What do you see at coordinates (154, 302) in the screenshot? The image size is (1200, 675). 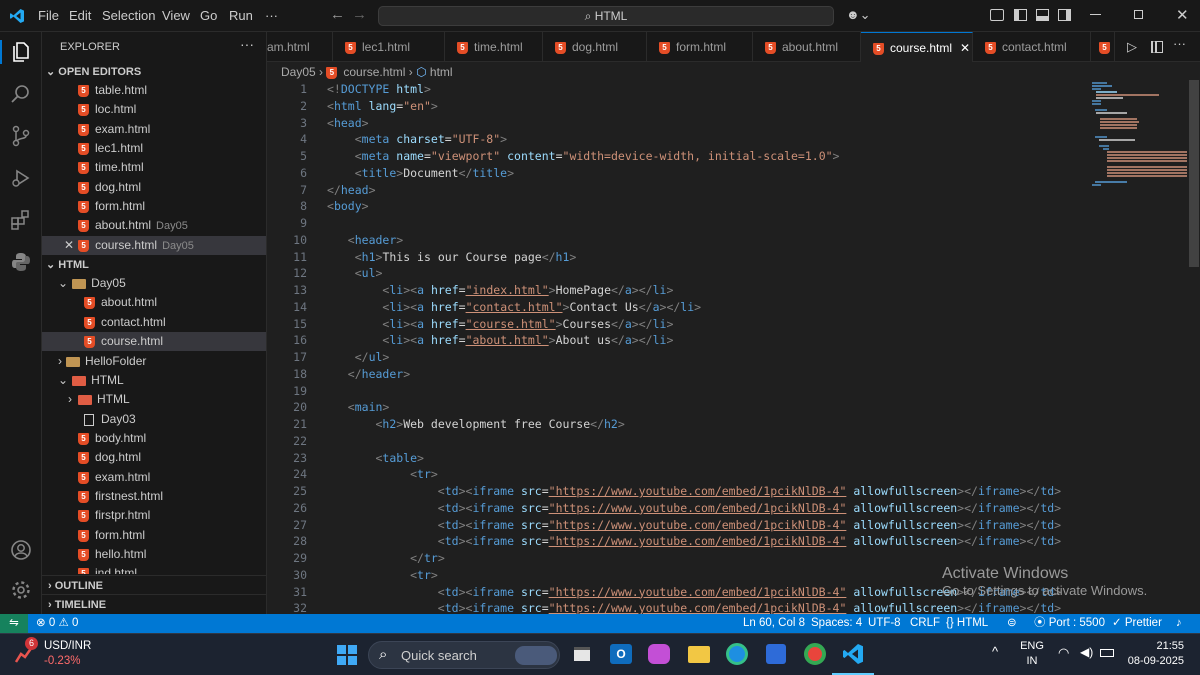 I see `tree-file: 5 about.html` at bounding box center [154, 302].